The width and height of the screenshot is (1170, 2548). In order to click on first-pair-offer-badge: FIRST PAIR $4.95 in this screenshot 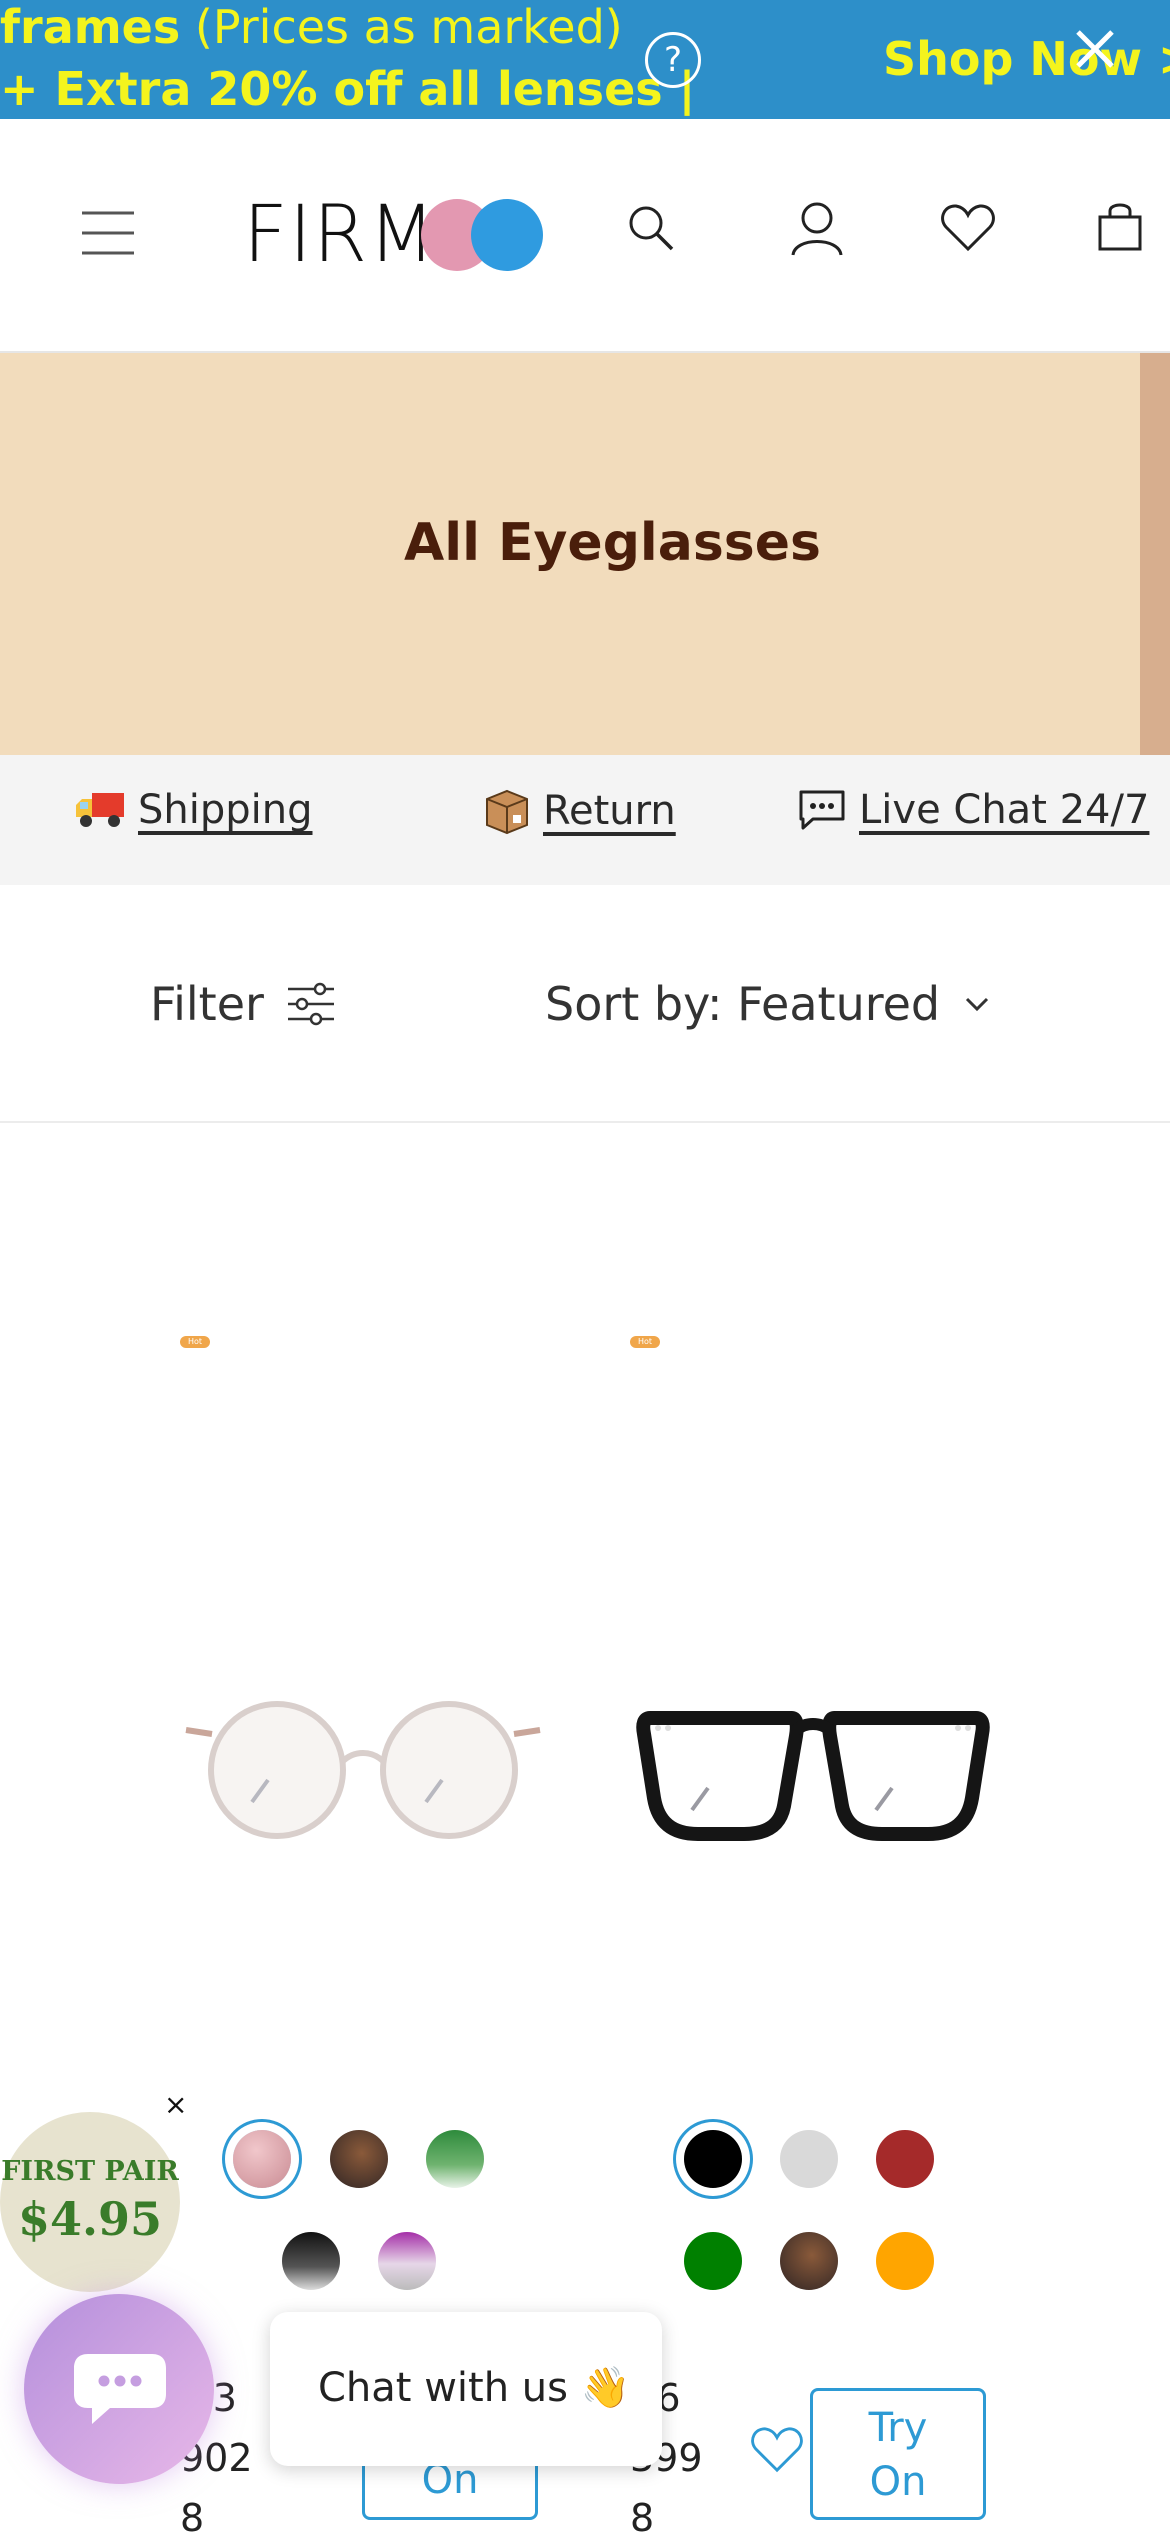, I will do `click(90, 2202)`.